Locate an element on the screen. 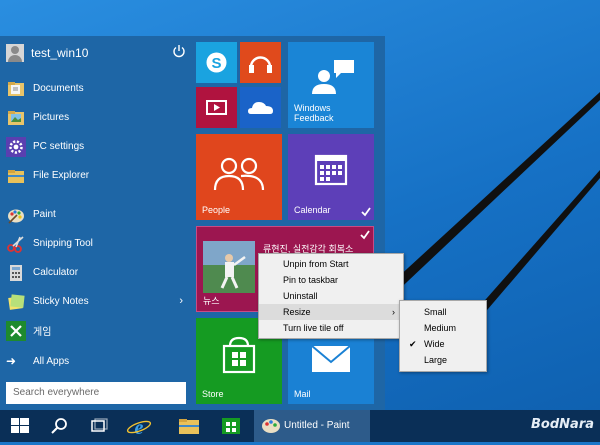 The width and height of the screenshot is (600, 445). task-view-button is located at coordinates (99, 426).